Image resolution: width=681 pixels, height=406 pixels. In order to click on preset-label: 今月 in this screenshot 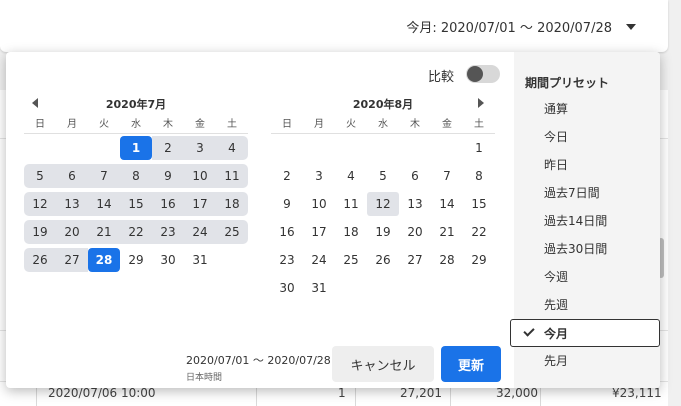, I will do `click(556, 334)`.